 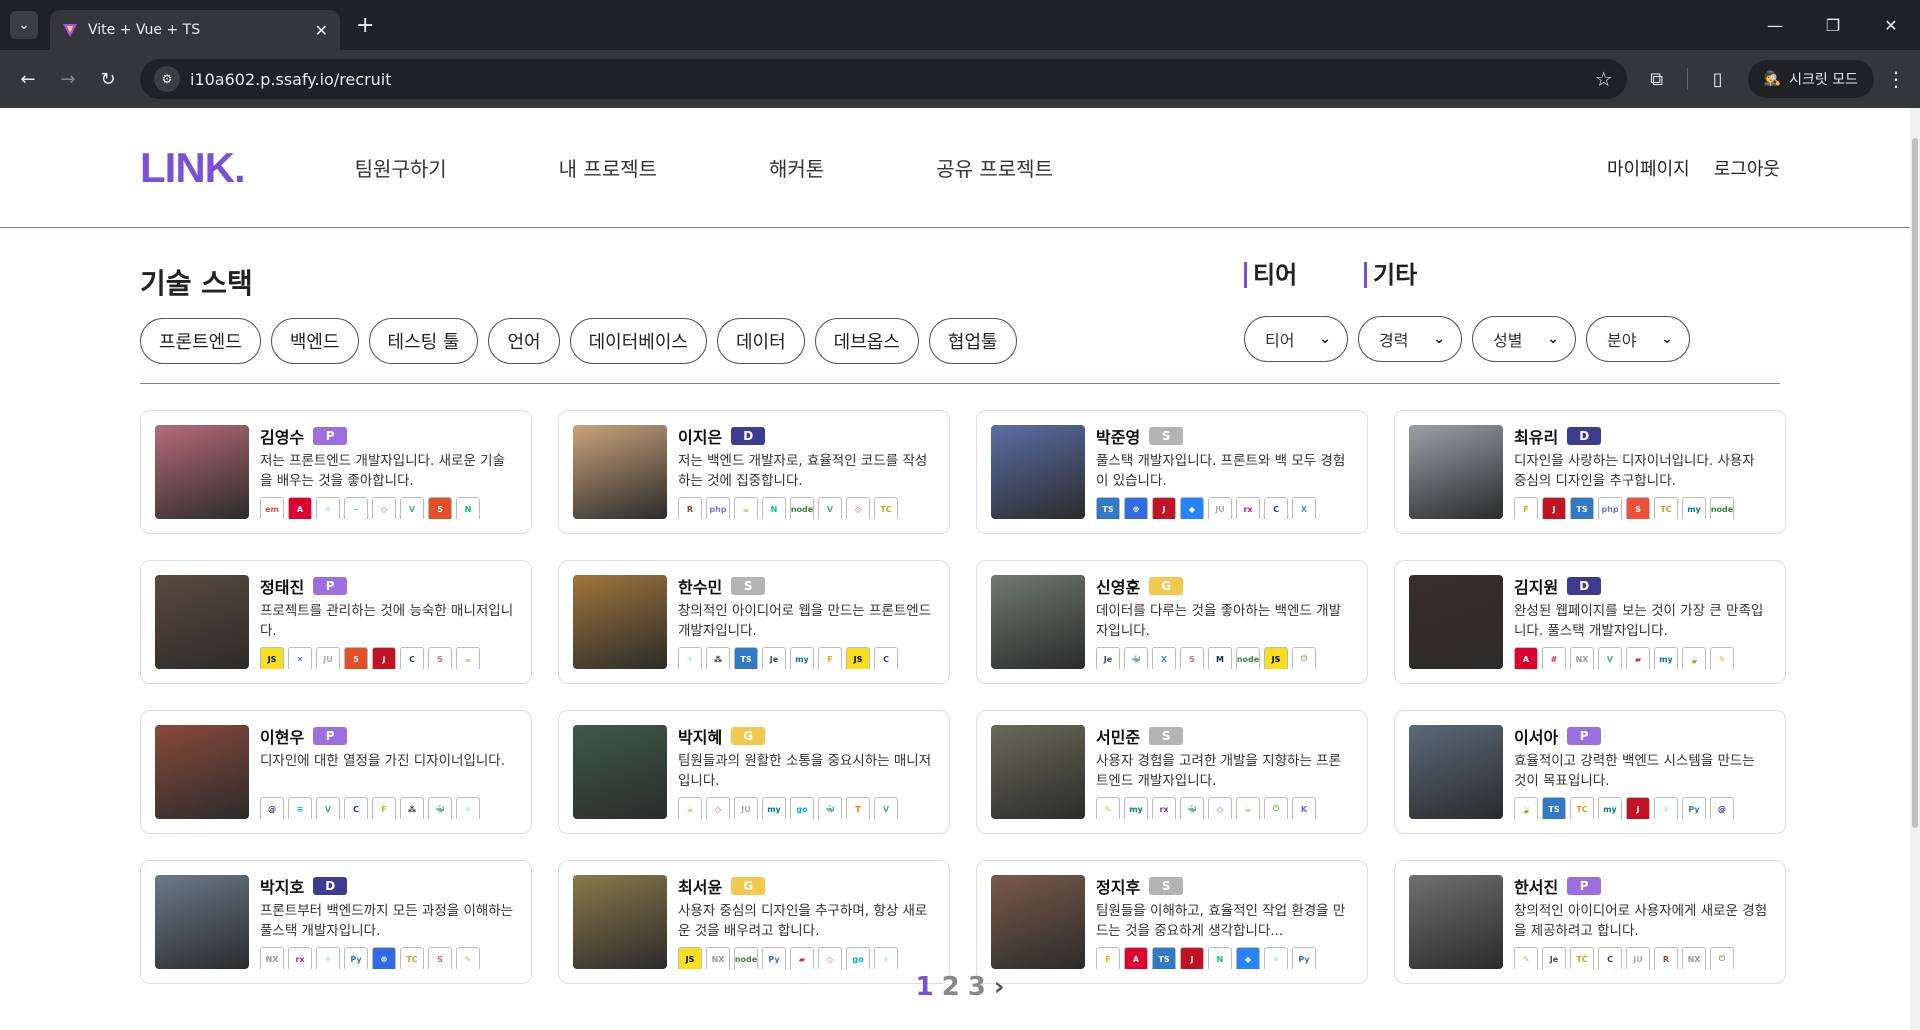 I want to click on nav-recruit: 팀원구하기, so click(x=401, y=167).